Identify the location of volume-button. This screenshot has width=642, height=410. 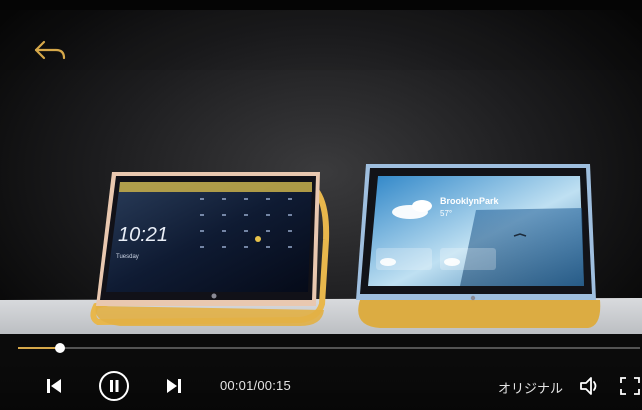
(590, 386).